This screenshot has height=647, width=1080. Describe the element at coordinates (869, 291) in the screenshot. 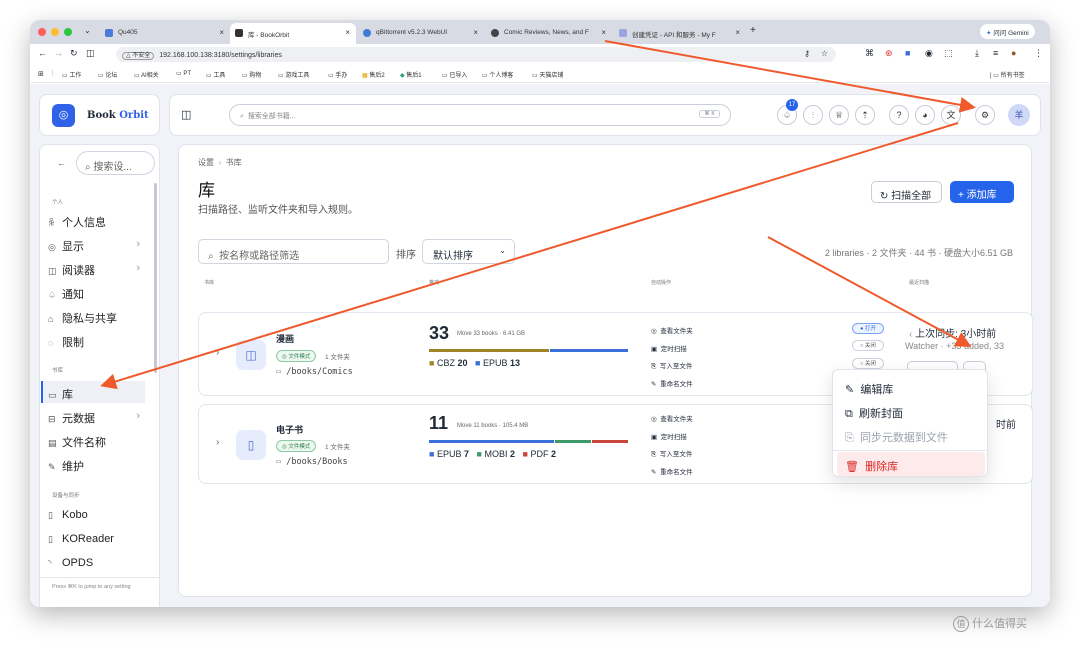

I see `arrow-to-more-button` at that location.